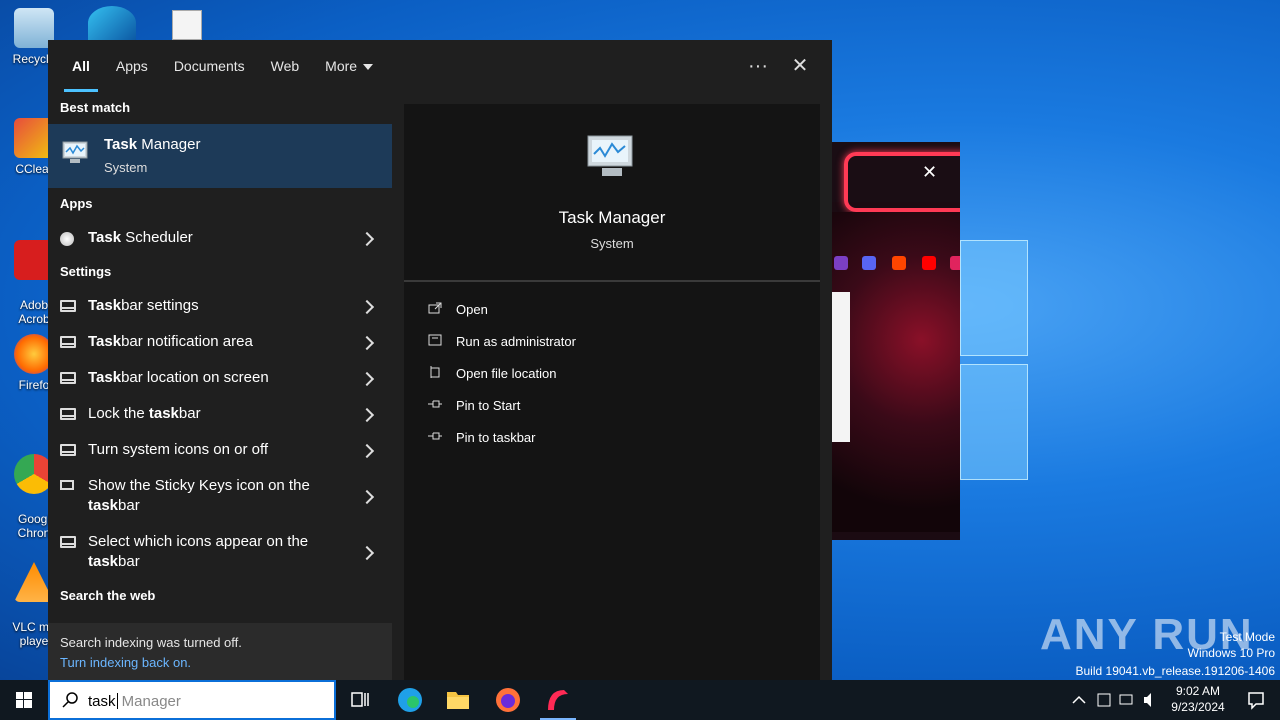  I want to click on build-watermark: Build 19041.vb_release.191206-1406, so click(1175, 671).